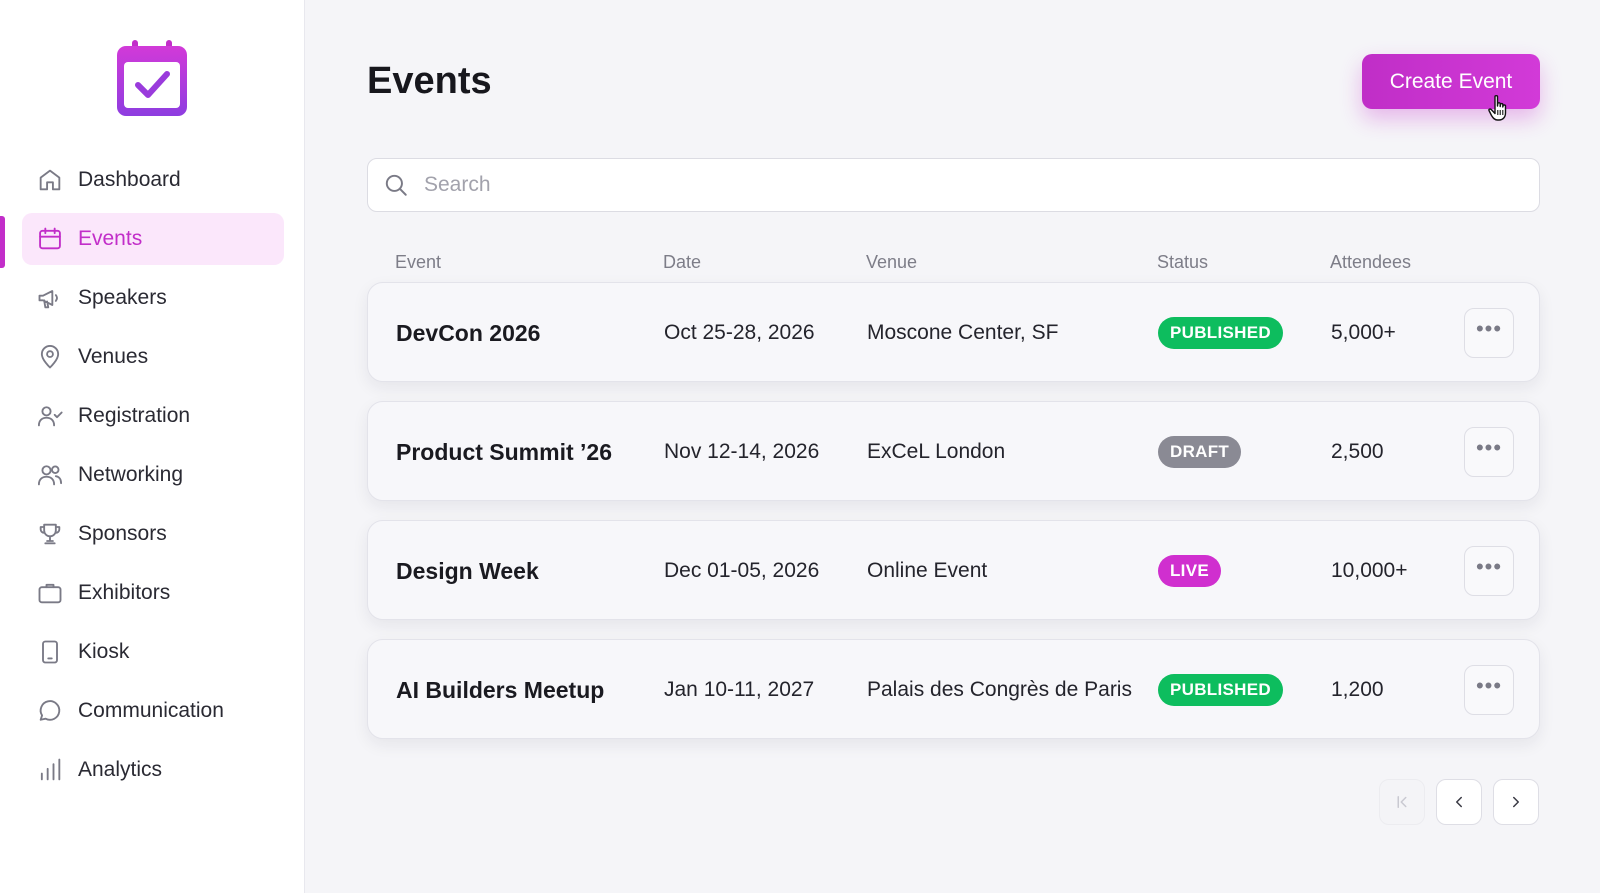 The height and width of the screenshot is (893, 1600). I want to click on sidebar-item-label: Sponsors, so click(122, 533).